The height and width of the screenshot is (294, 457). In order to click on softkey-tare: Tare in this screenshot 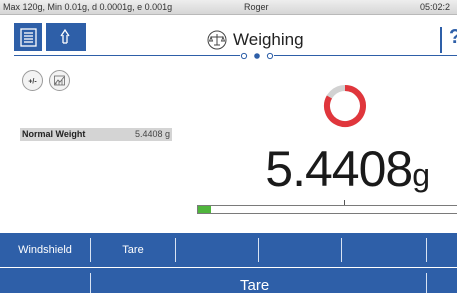, I will do `click(133, 250)`.